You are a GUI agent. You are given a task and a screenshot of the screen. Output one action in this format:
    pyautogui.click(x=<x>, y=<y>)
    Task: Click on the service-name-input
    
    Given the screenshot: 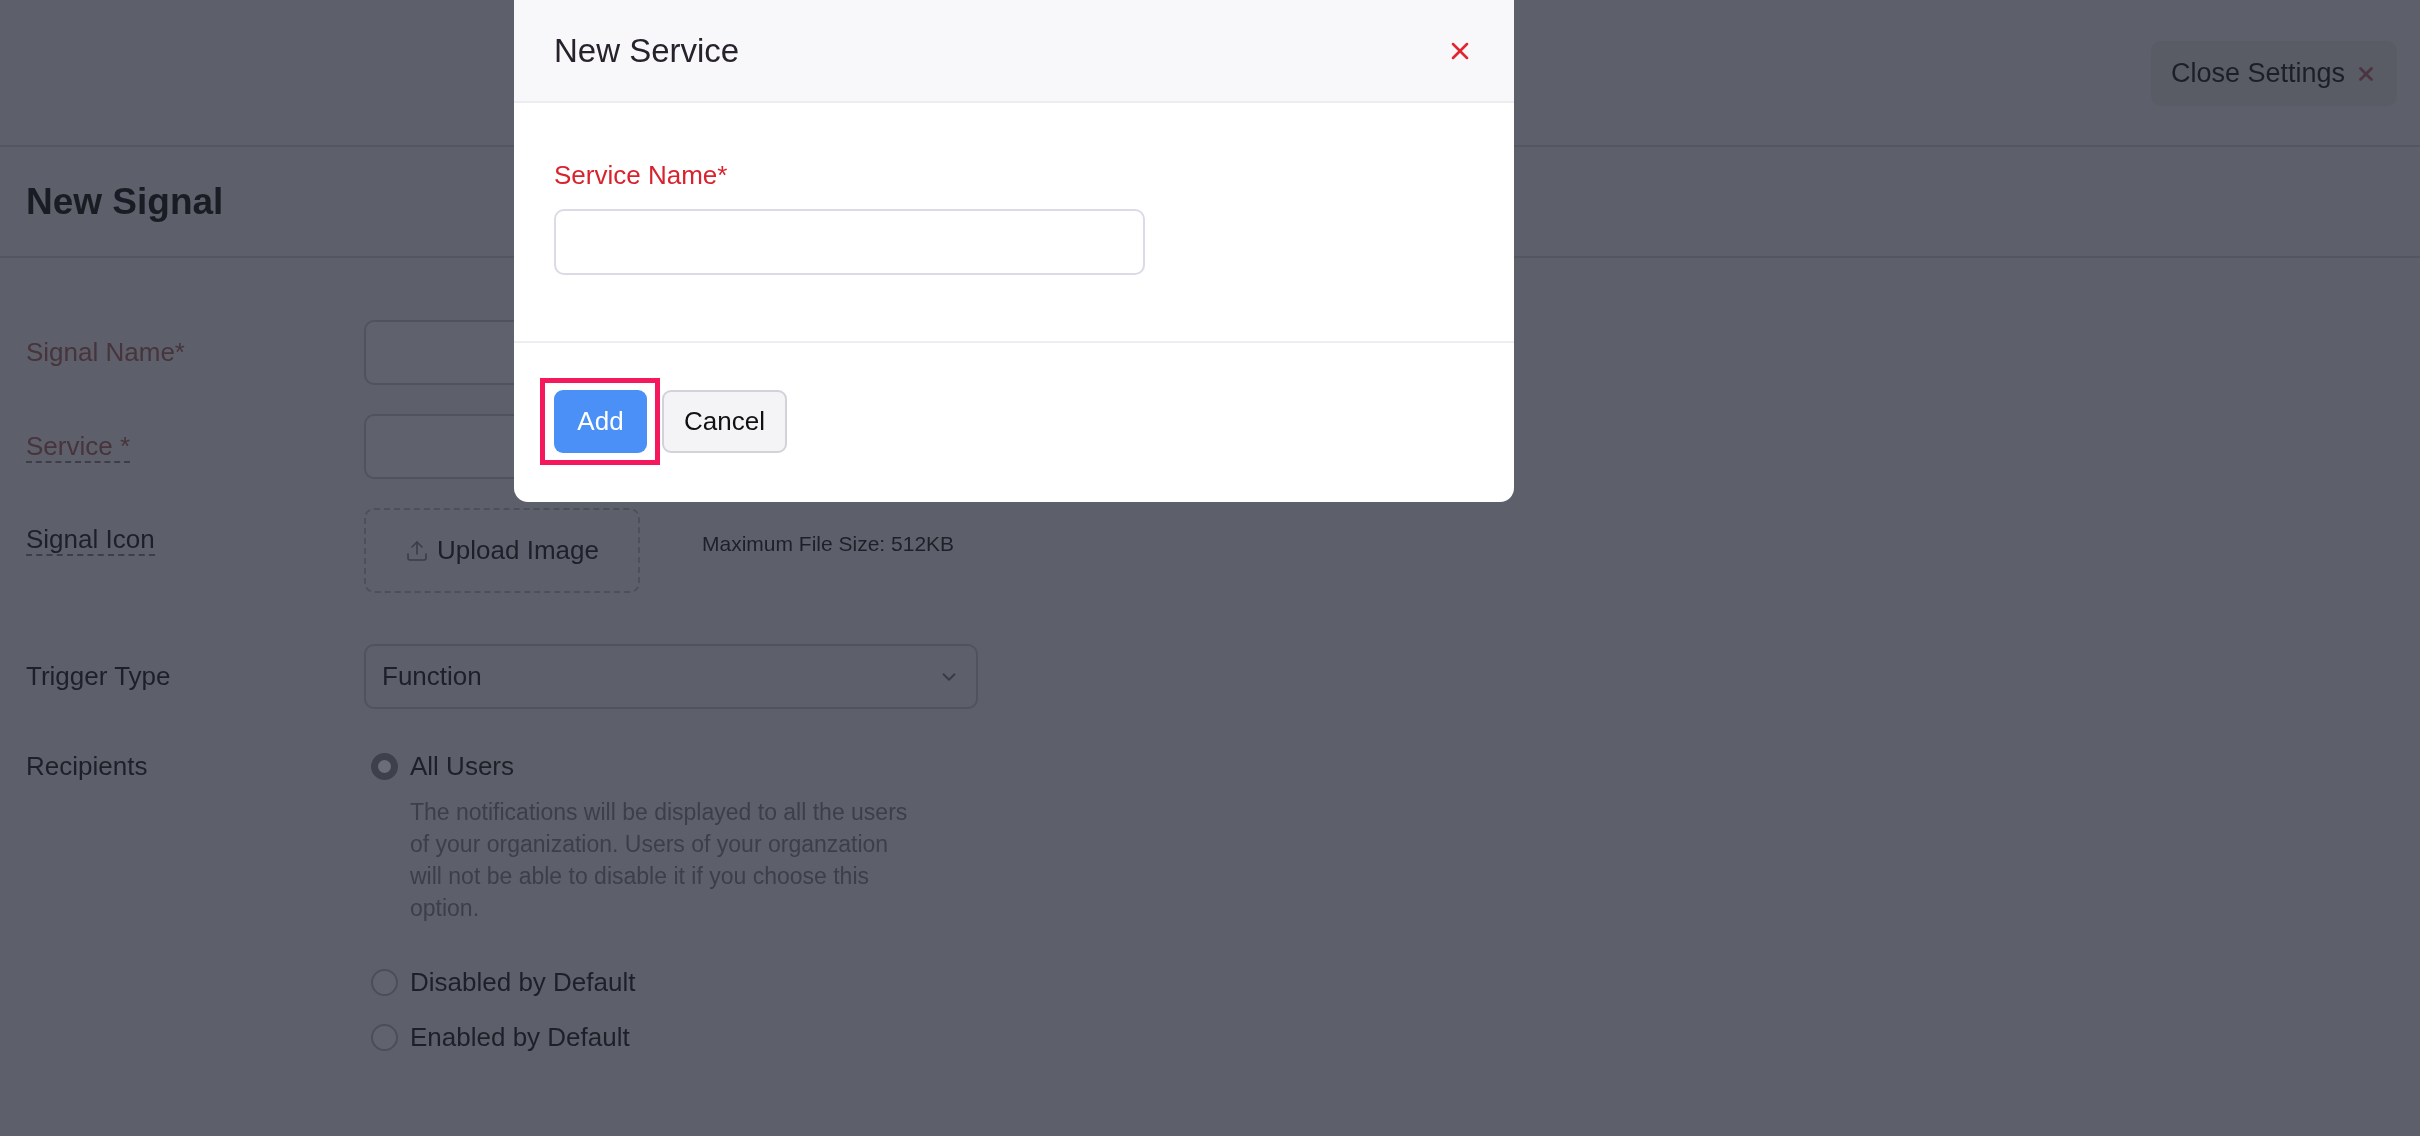 What is the action you would take?
    pyautogui.click(x=849, y=242)
    